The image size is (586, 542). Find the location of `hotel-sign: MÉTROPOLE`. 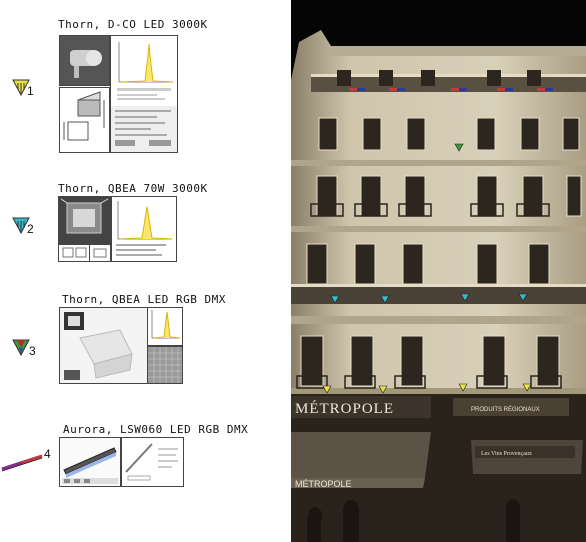

hotel-sign: MÉTROPOLE is located at coordinates (344, 408).